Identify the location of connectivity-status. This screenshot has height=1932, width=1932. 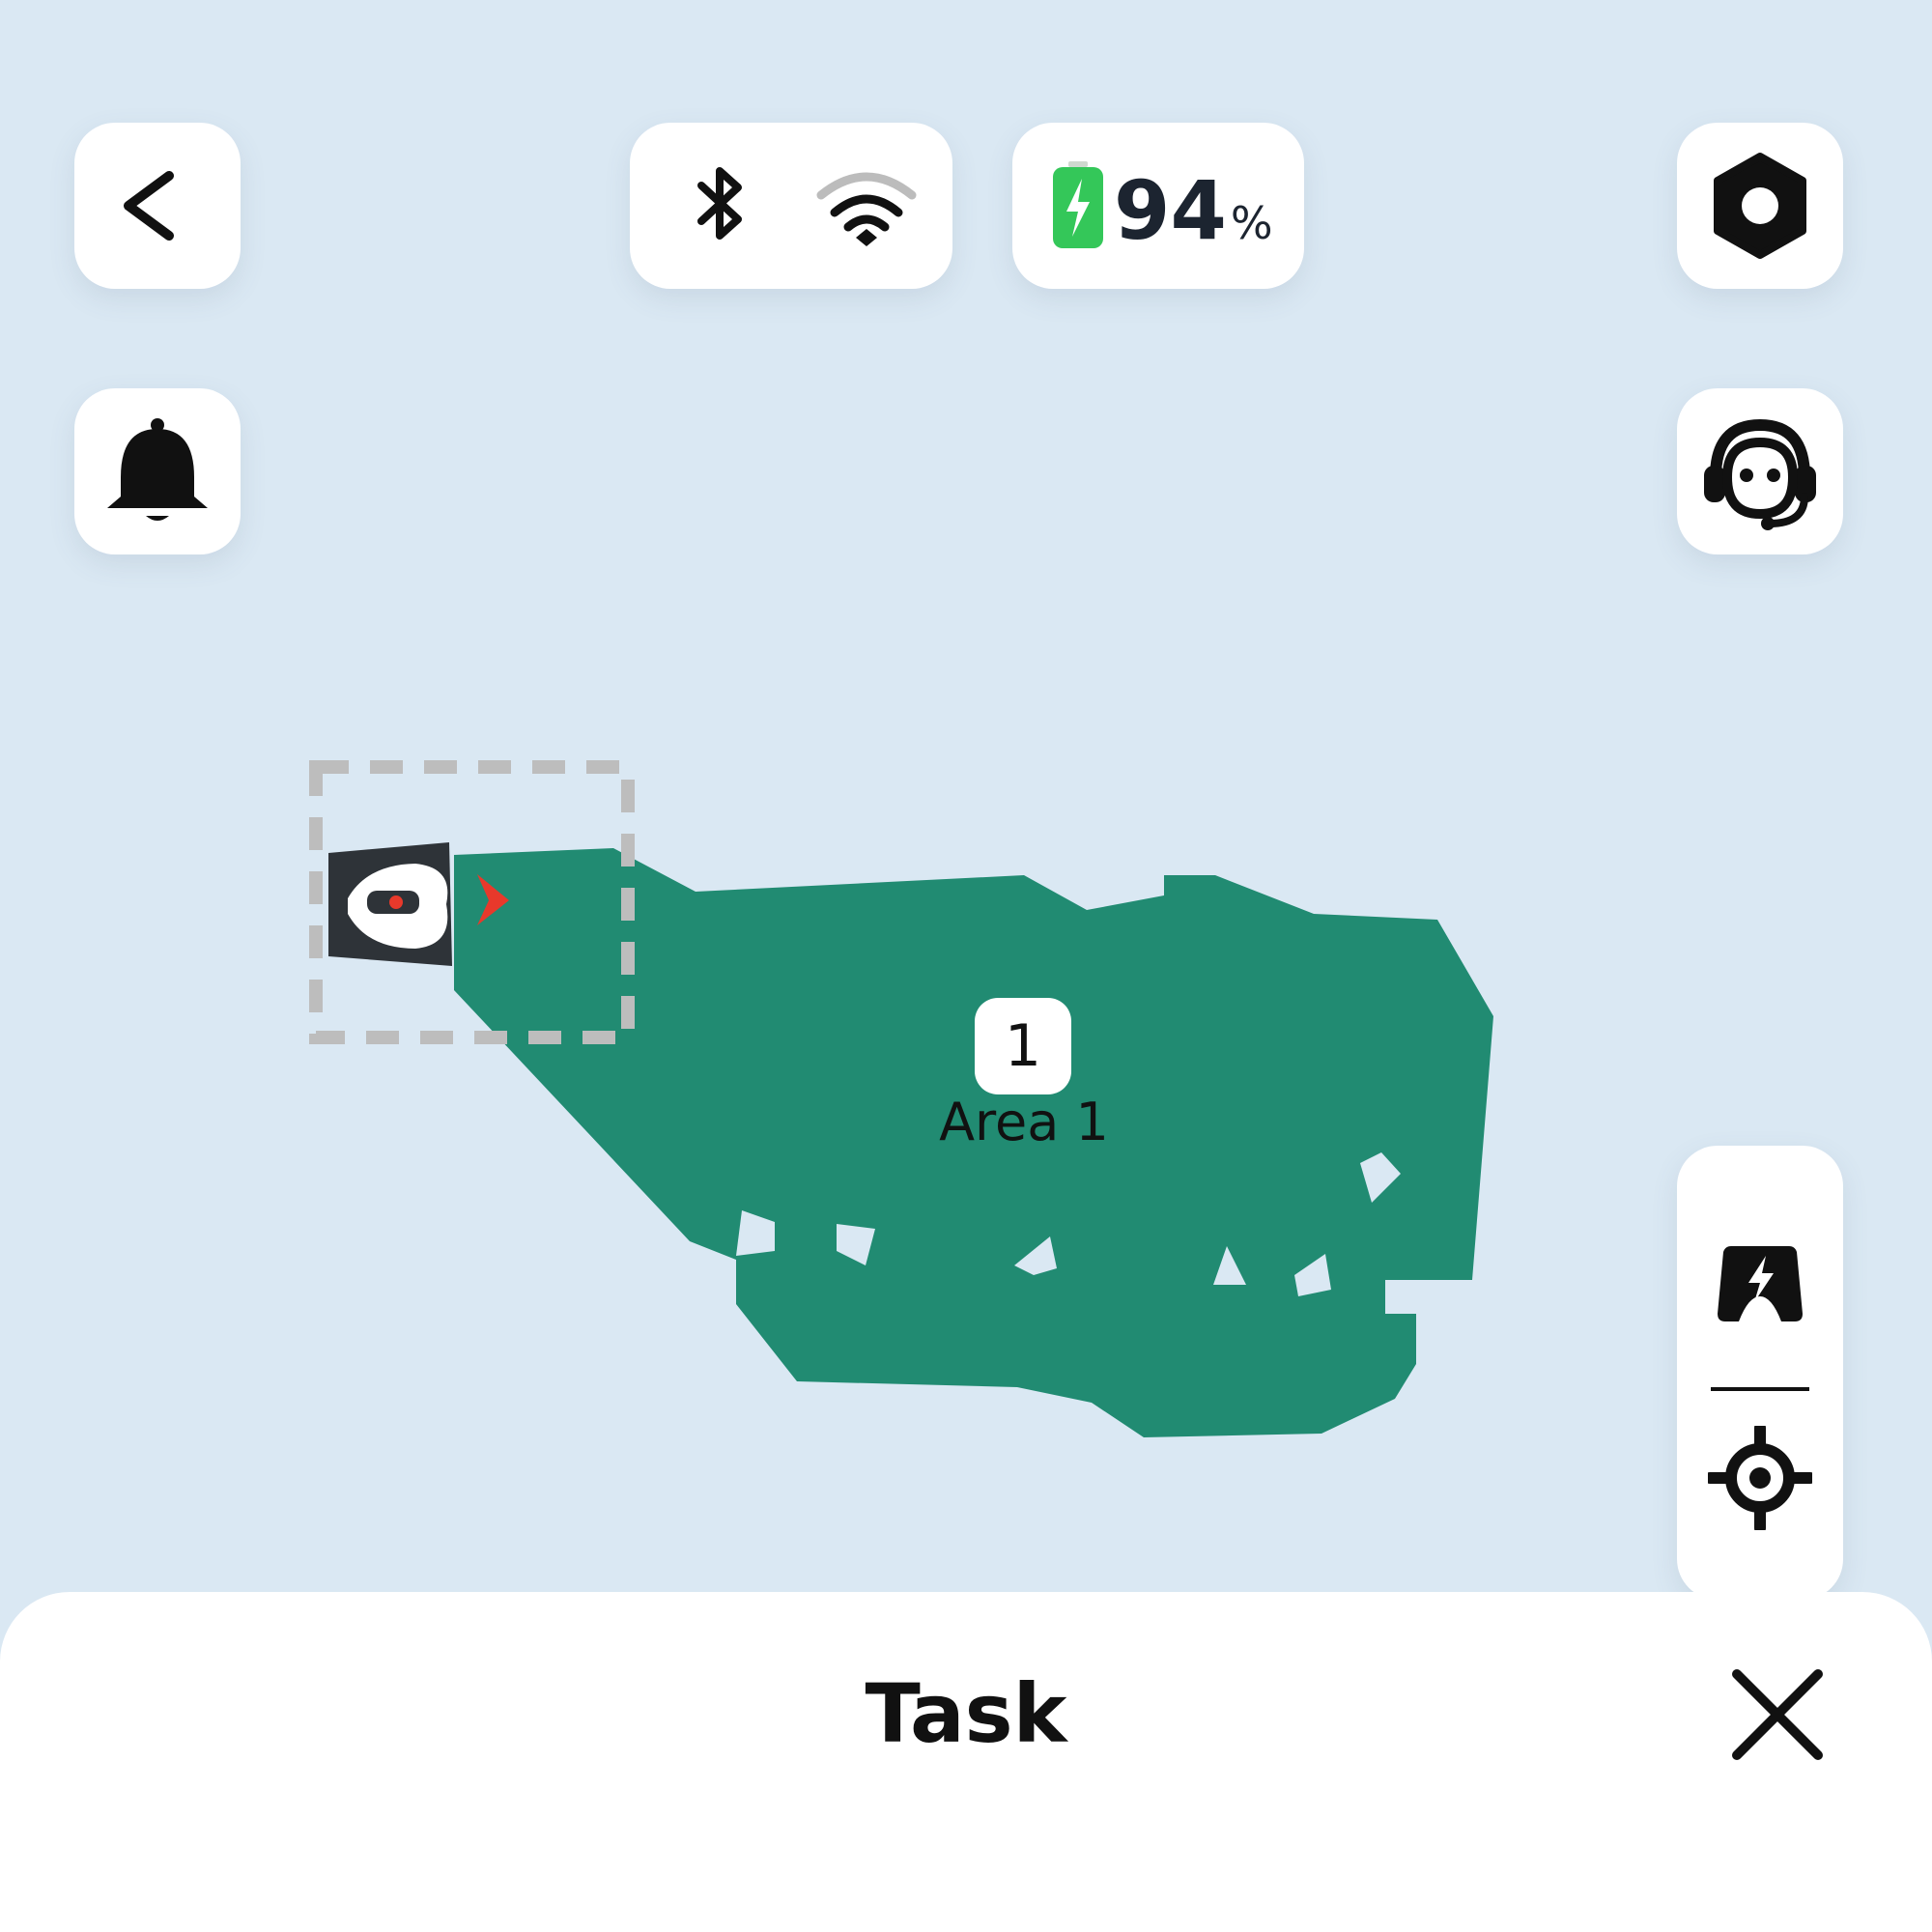
(791, 206).